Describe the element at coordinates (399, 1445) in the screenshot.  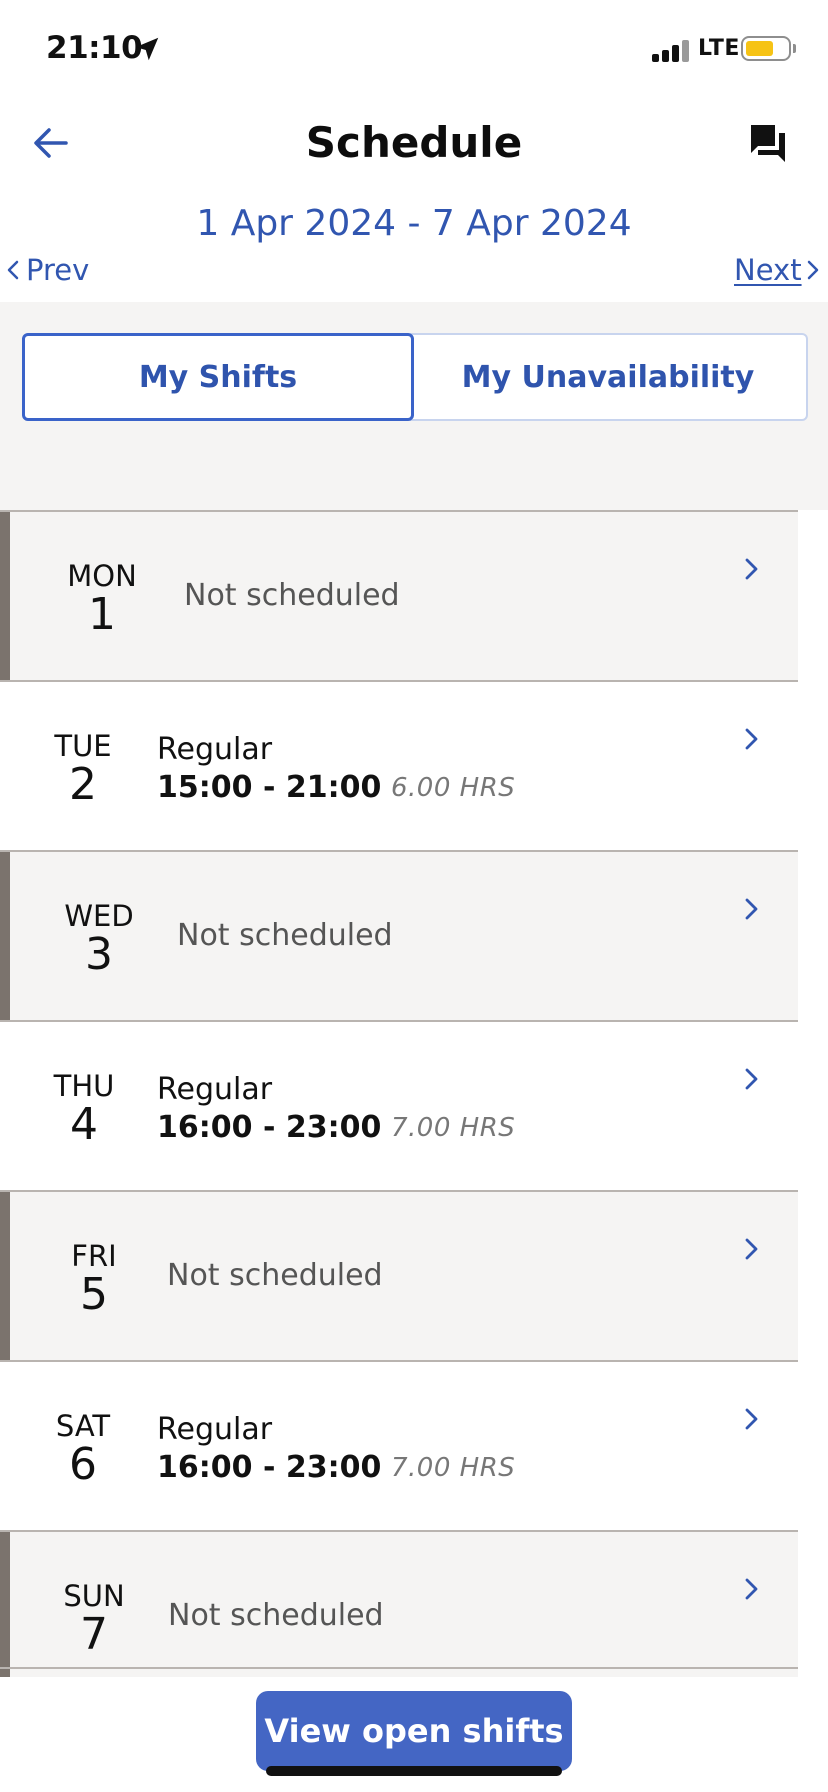
I see `day-row-sat: SAT 6 Regular 16:00 - 23:00 7.00 HRS` at that location.